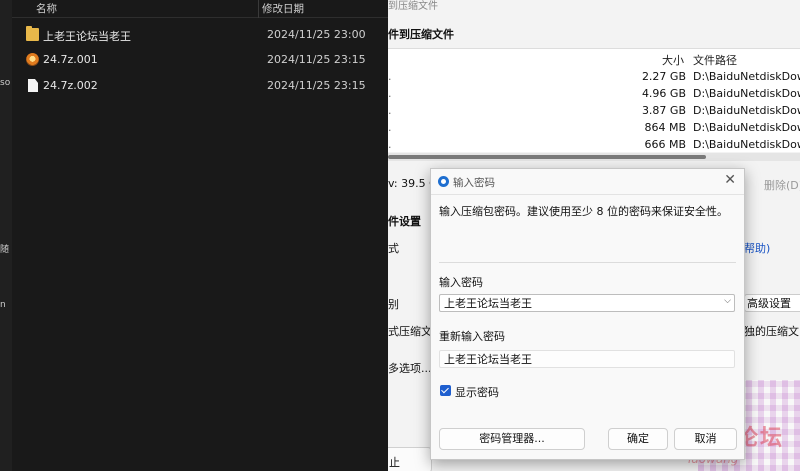  What do you see at coordinates (393, 248) in the screenshot?
I see `format-label-fragment: 式` at bounding box center [393, 248].